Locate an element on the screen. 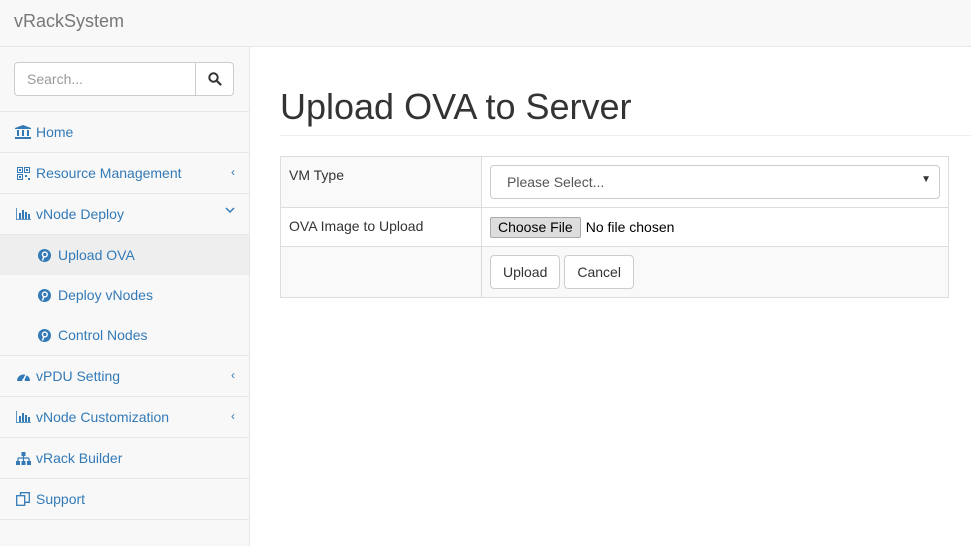 This screenshot has width=971, height=546. search-icon is located at coordinates (214, 79).